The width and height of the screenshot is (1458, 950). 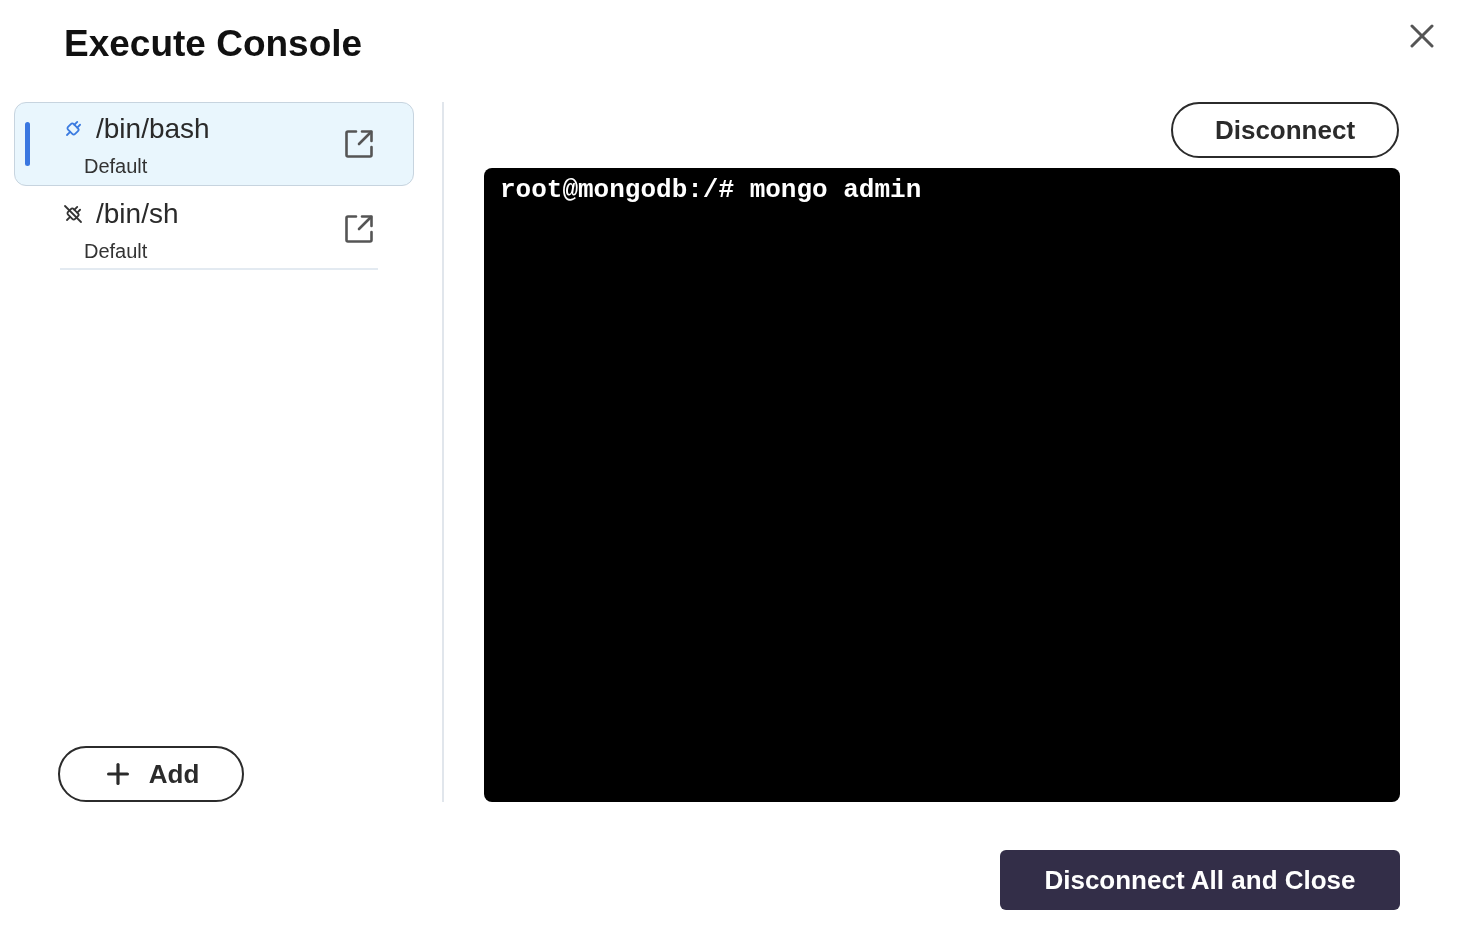 I want to click on close-button, so click(x=1422, y=36).